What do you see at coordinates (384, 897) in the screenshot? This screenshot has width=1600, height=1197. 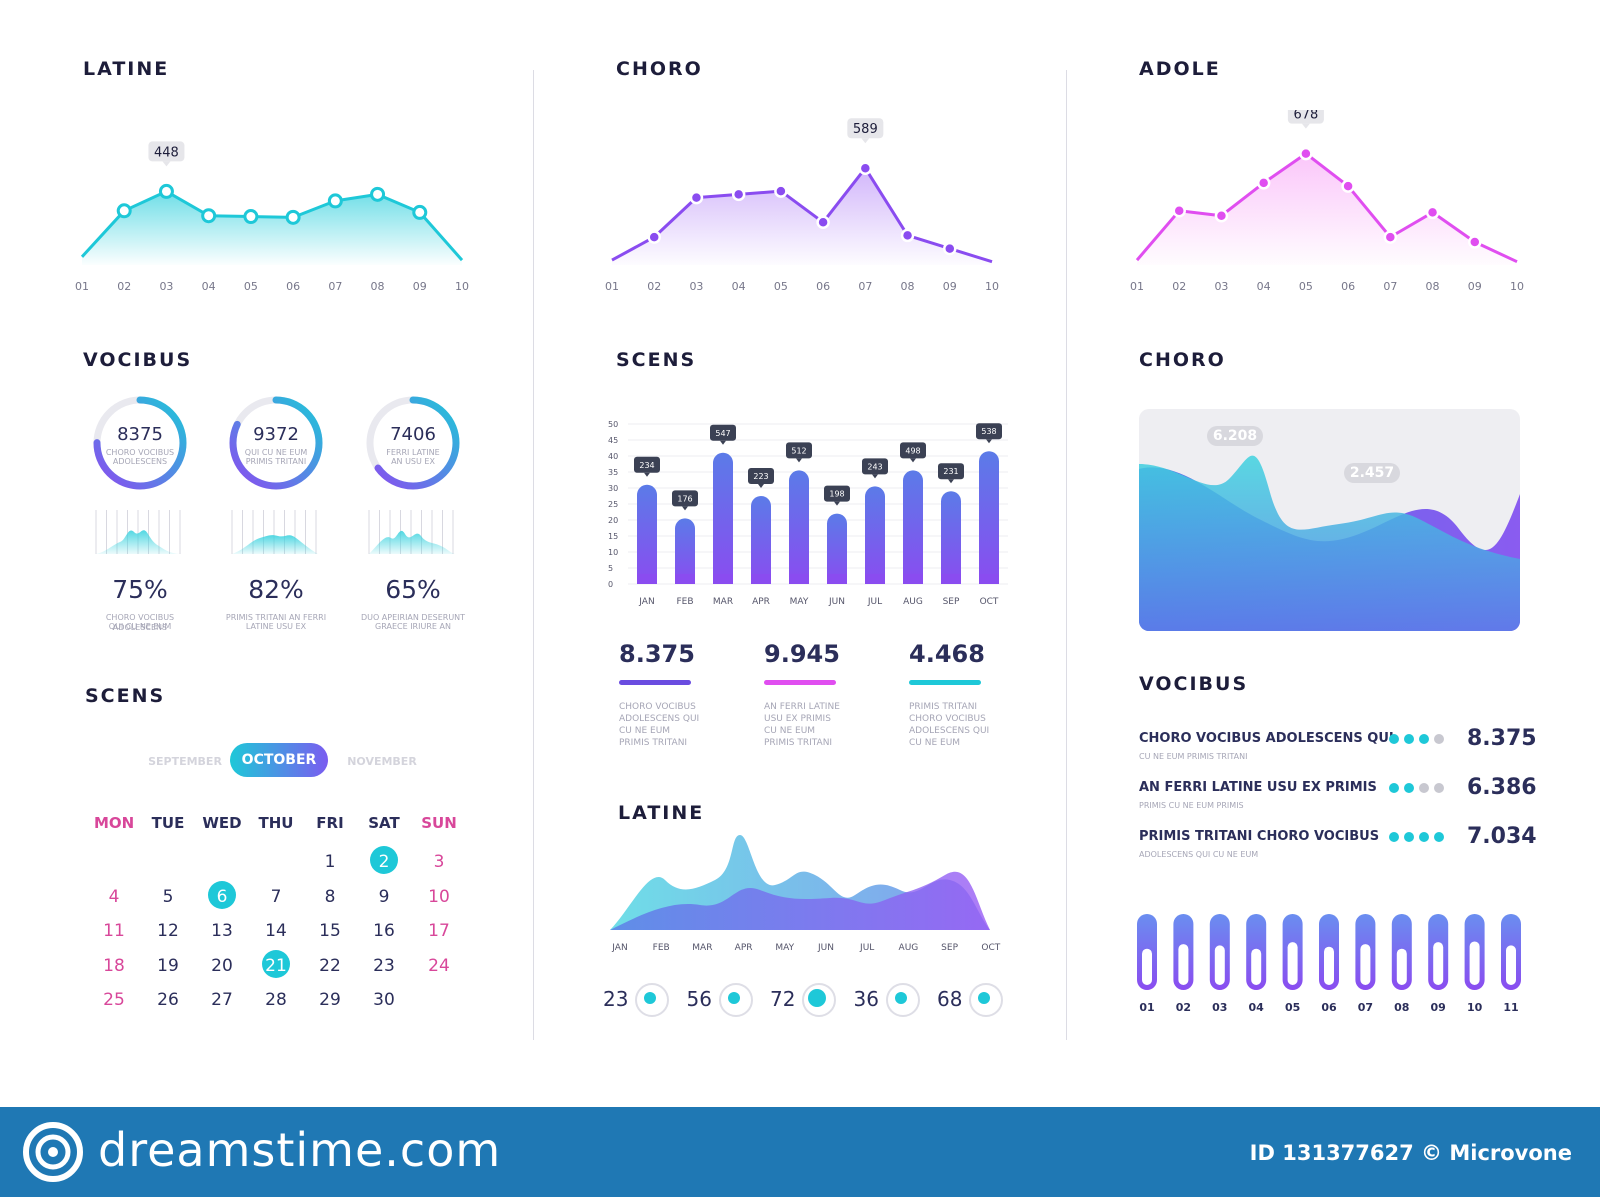 I see `calendar-day: 9` at bounding box center [384, 897].